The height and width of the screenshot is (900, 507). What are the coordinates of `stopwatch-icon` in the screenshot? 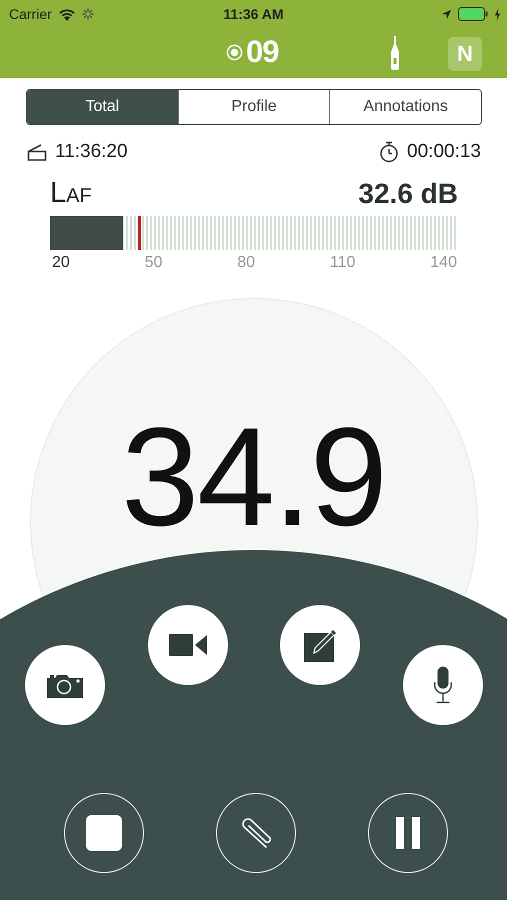 It's located at (389, 152).